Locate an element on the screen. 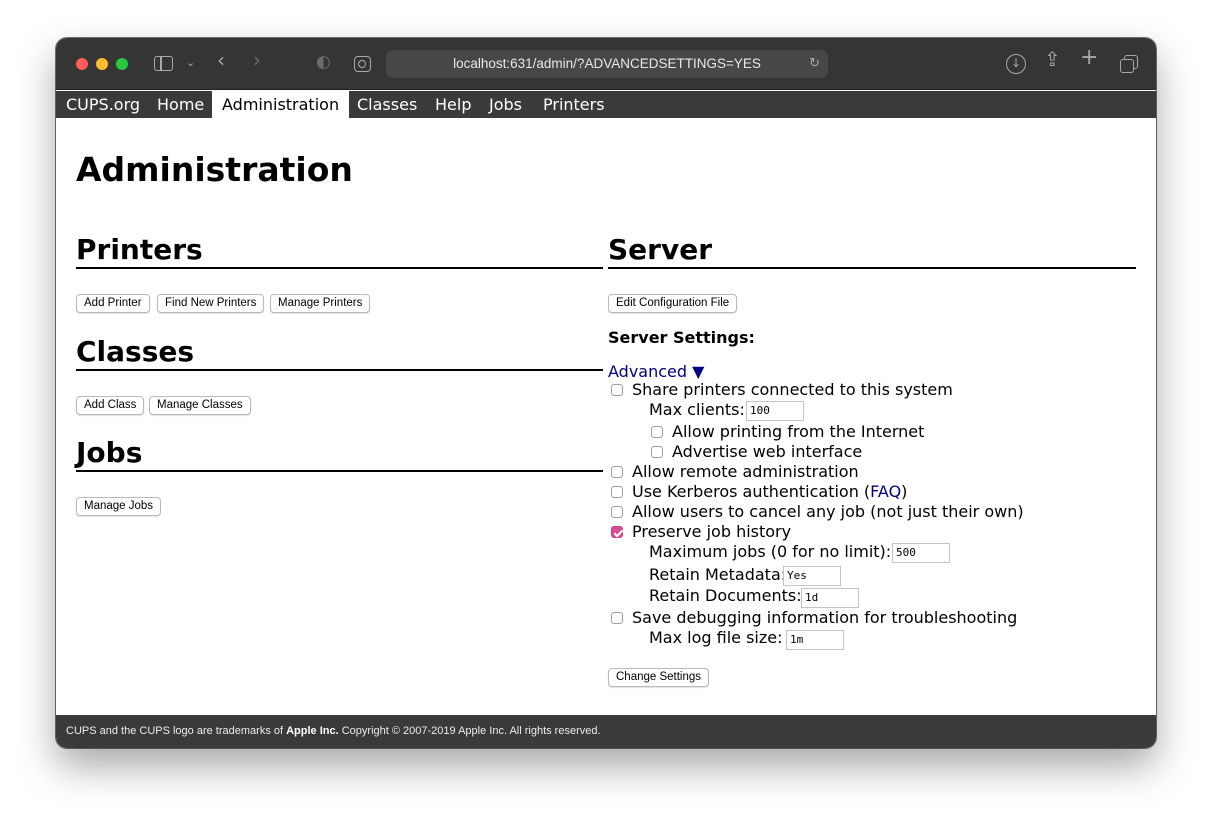 This screenshot has height=822, width=1212. max-clients-row: Max clients: is located at coordinates (697, 410).